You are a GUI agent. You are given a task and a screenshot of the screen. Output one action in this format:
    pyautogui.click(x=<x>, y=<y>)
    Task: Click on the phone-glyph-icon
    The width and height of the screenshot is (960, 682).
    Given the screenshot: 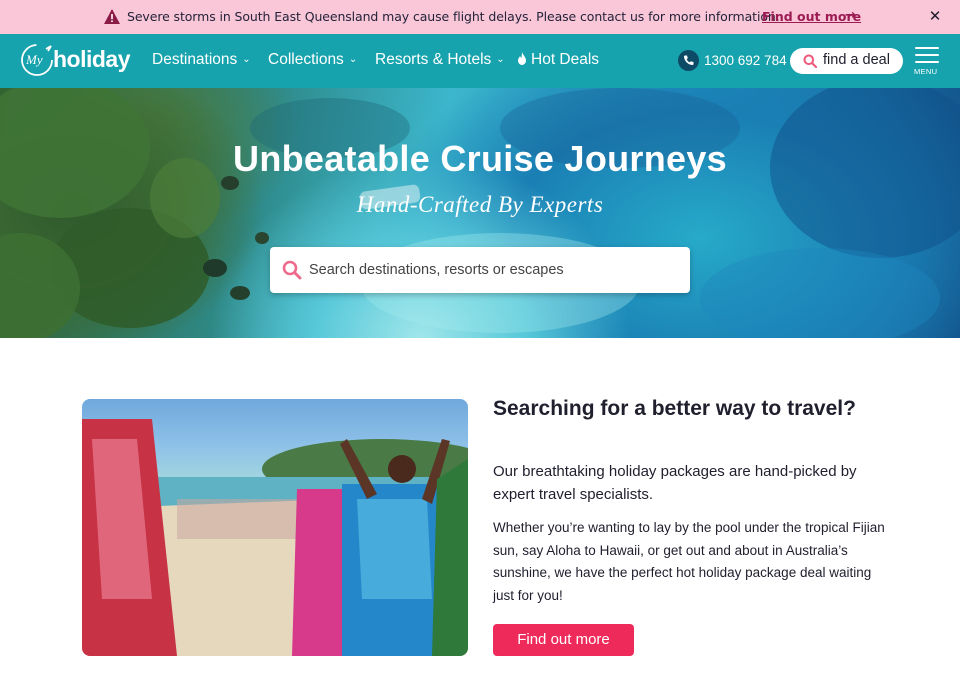 What is the action you would take?
    pyautogui.click(x=689, y=60)
    